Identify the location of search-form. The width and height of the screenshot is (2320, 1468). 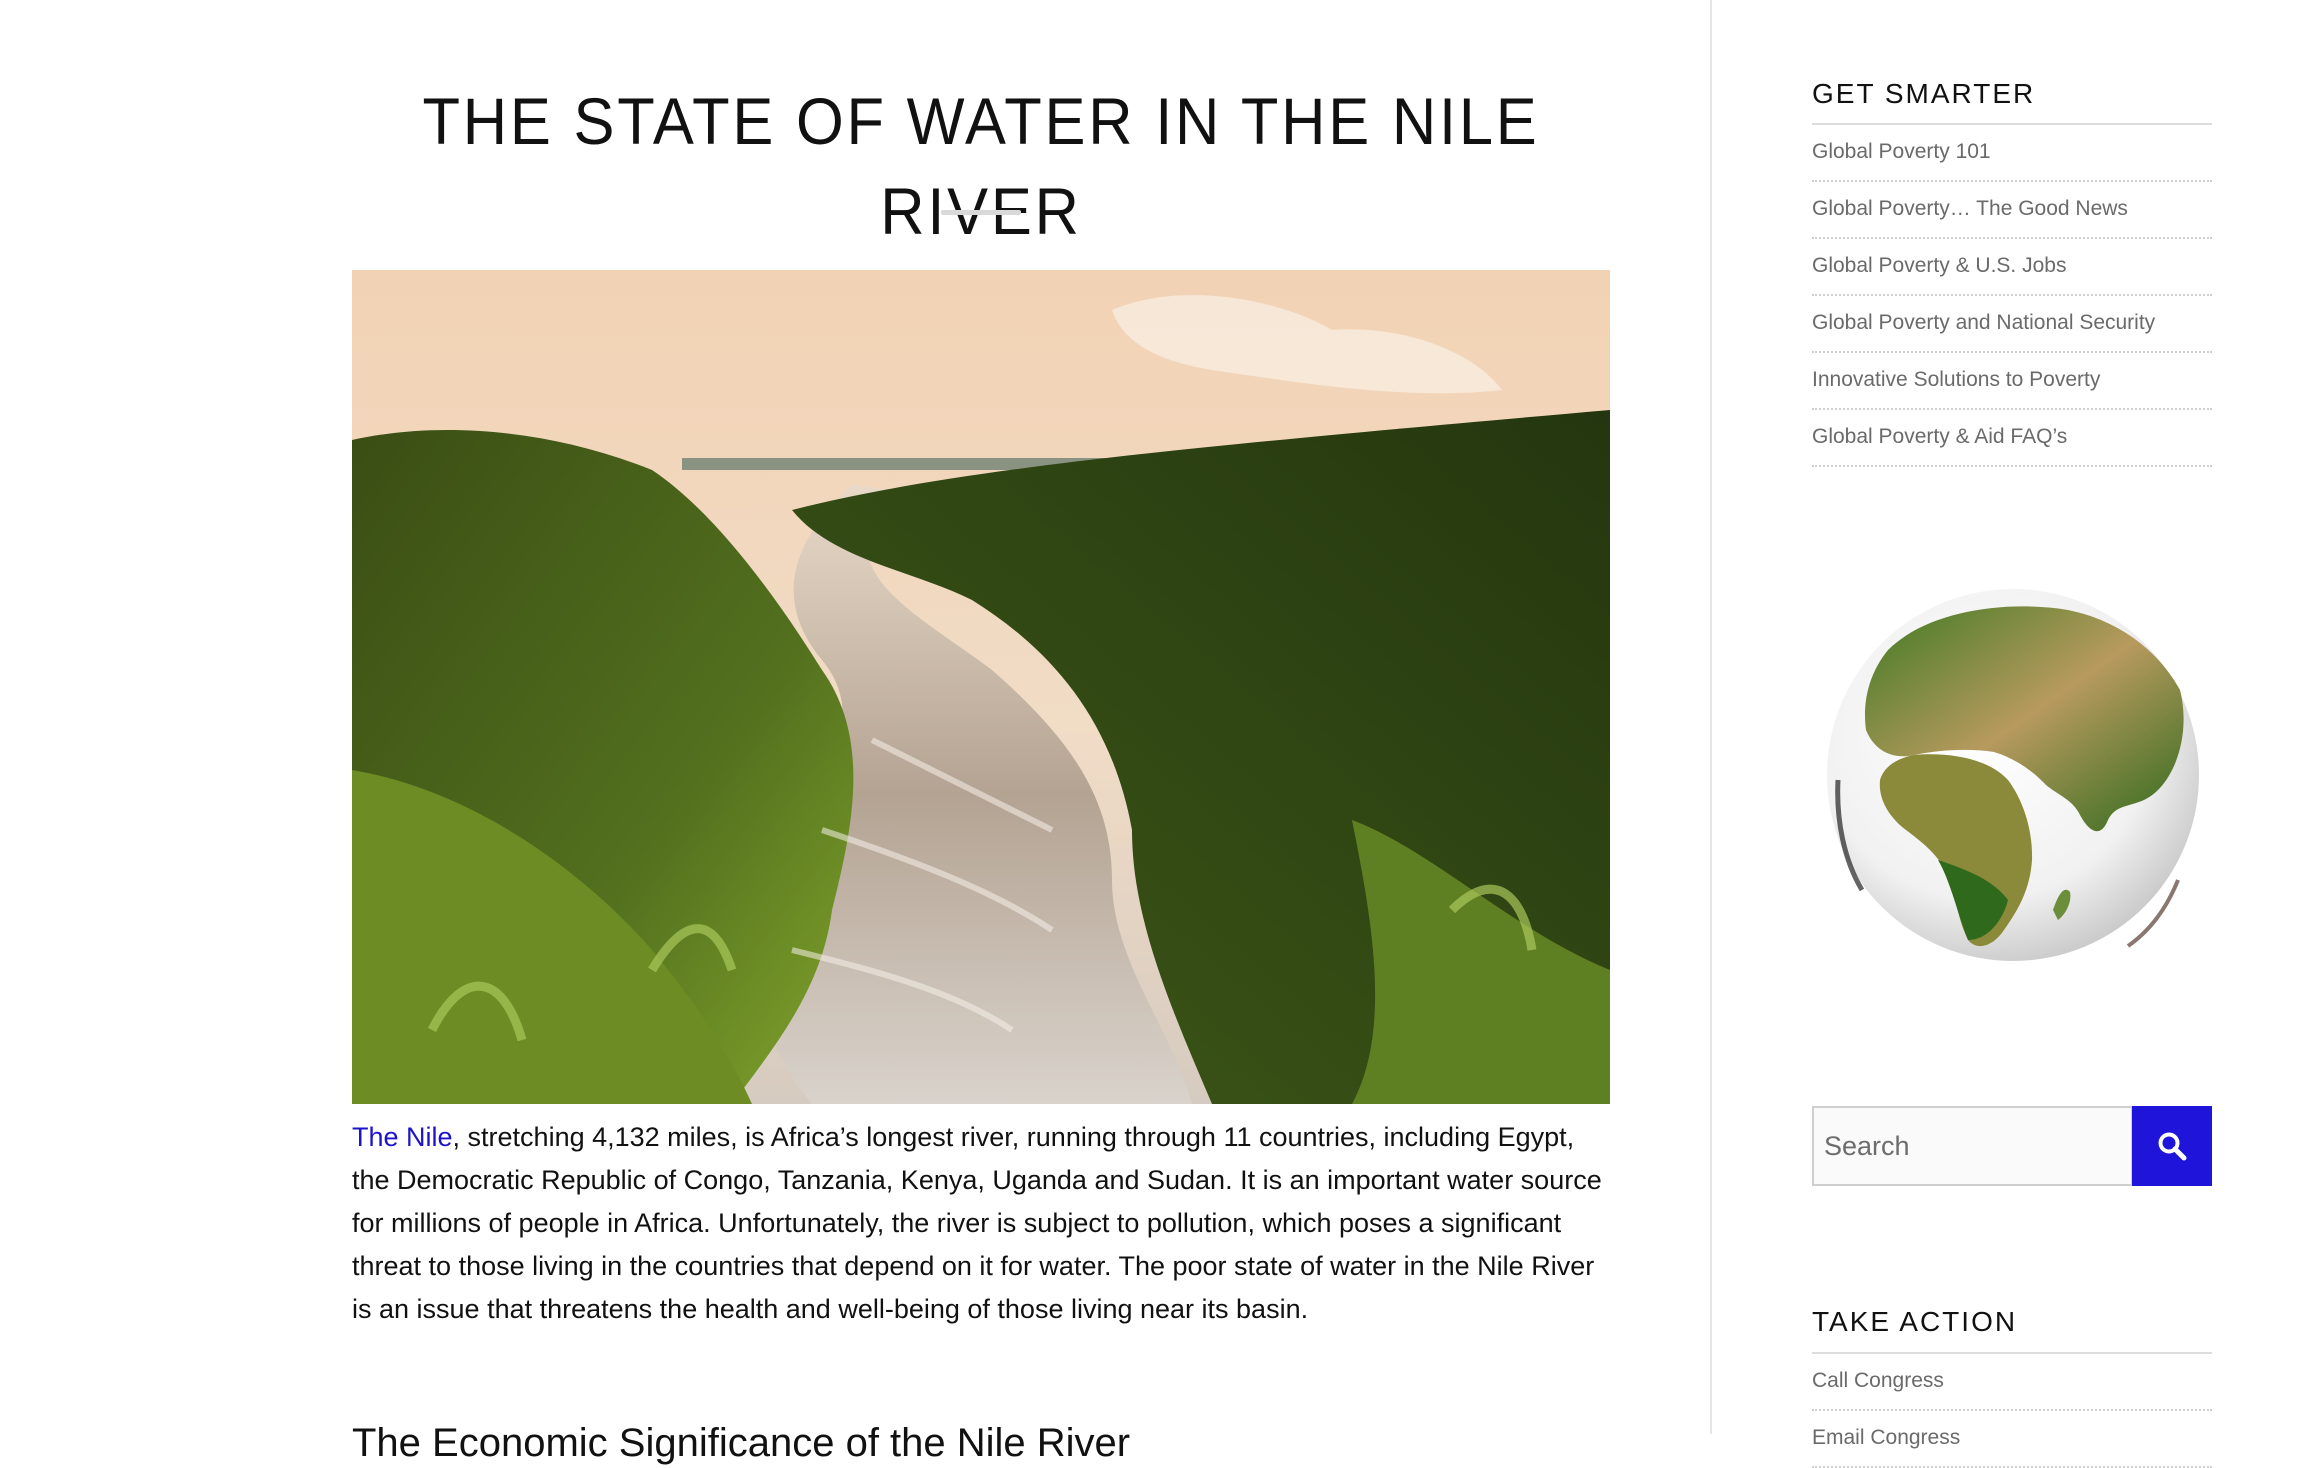
(2012, 1146).